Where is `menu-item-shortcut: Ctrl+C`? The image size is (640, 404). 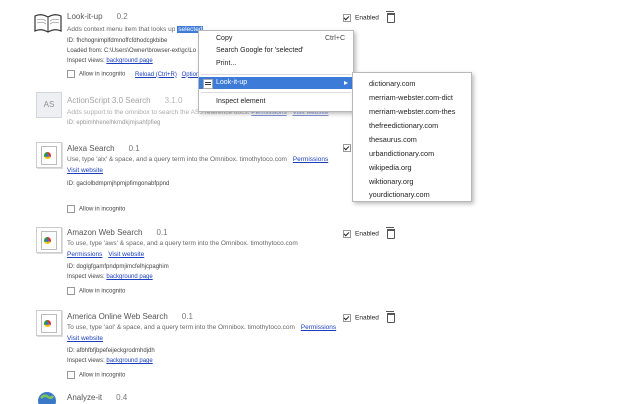
menu-item-shortcut: Ctrl+C is located at coordinates (334, 38).